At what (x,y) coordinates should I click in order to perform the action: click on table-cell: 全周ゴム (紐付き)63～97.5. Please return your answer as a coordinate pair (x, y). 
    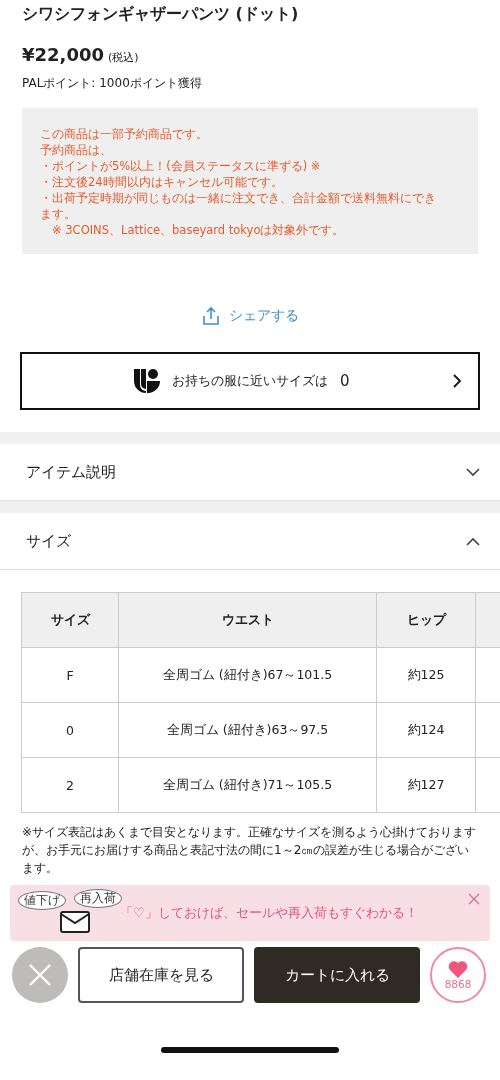
    Looking at the image, I should click on (247, 730).